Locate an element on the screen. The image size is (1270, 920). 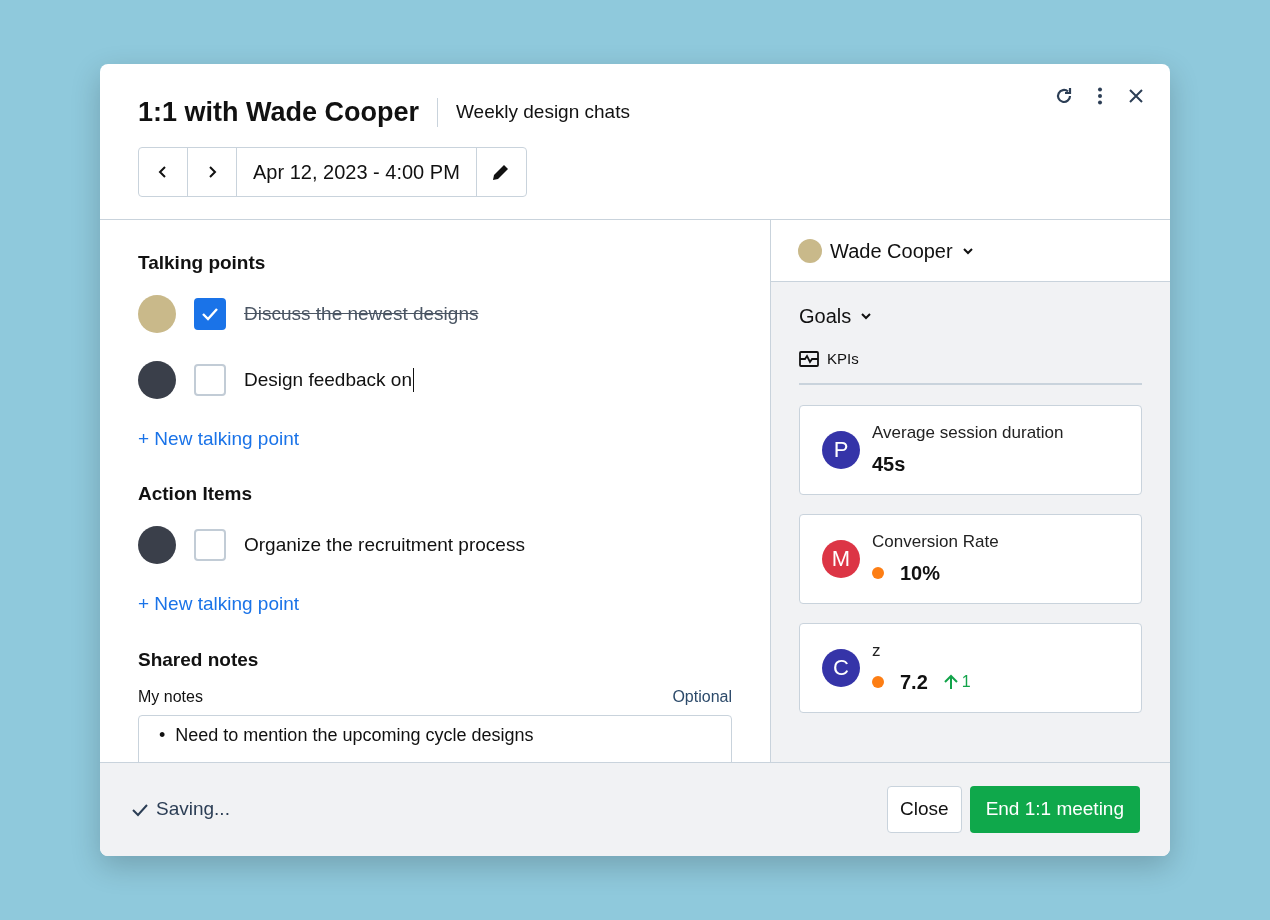
close-icon is located at coordinates (1136, 96).